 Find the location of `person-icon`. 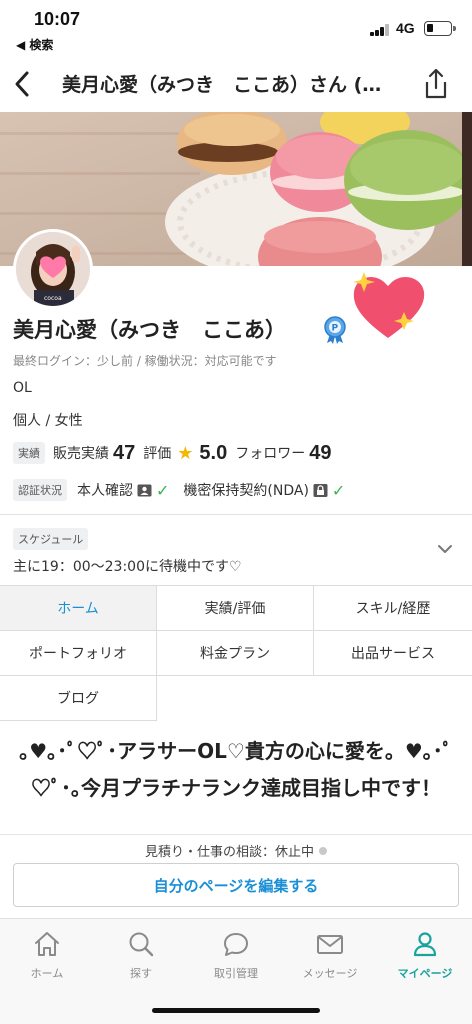

person-icon is located at coordinates (425, 944).